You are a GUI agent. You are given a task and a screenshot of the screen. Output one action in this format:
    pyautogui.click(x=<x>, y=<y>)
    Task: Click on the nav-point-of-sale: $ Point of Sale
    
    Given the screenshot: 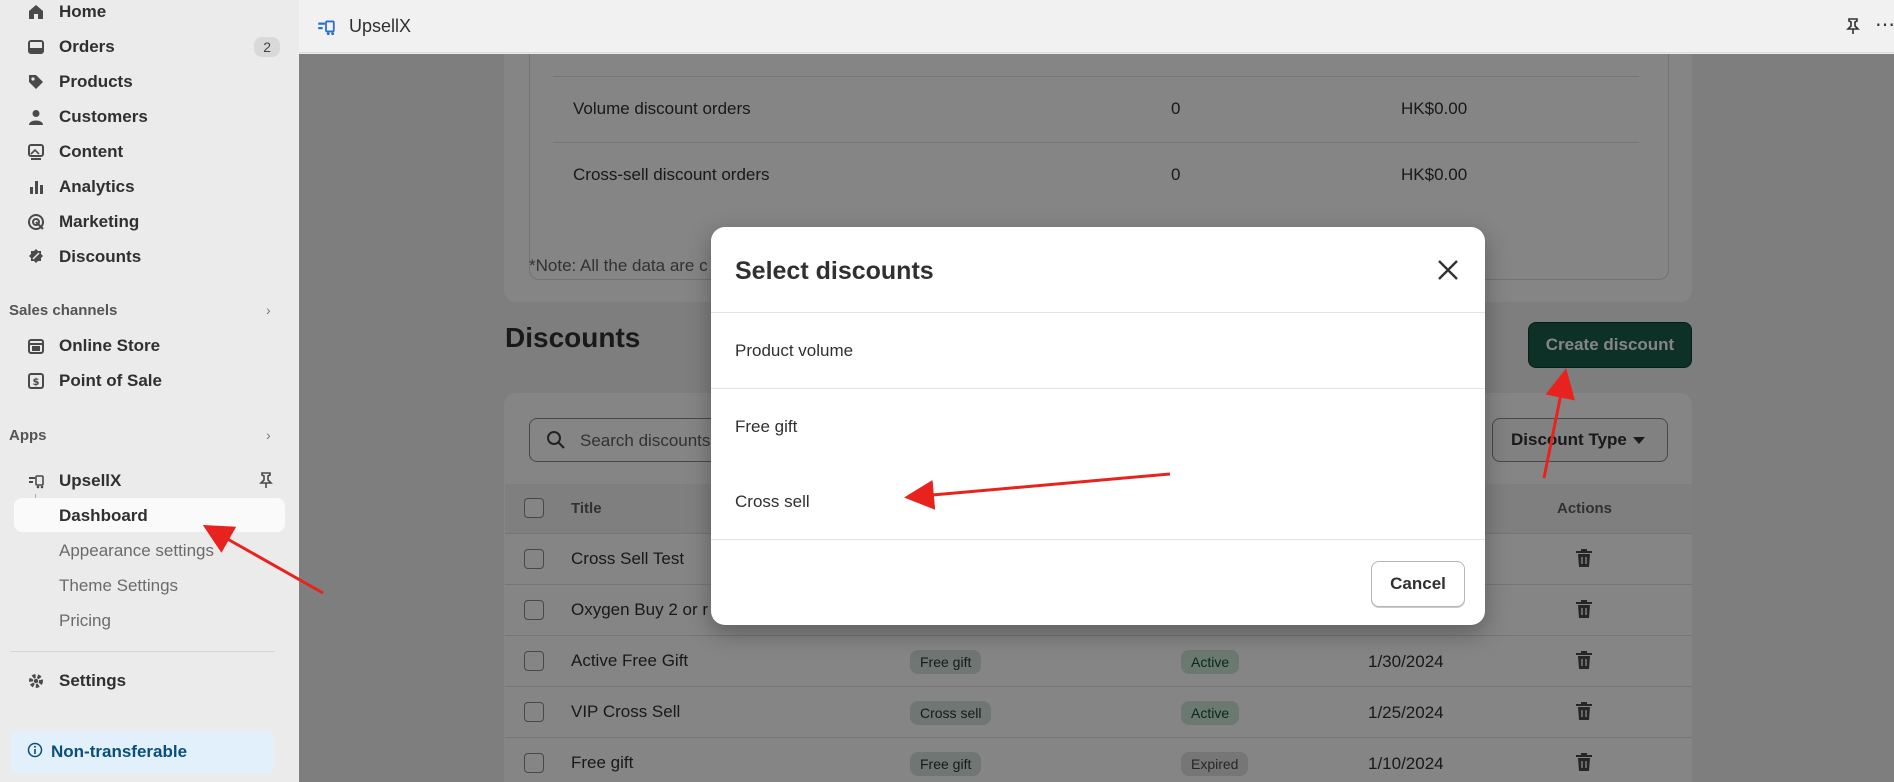 What is the action you would take?
    pyautogui.click(x=149, y=380)
    